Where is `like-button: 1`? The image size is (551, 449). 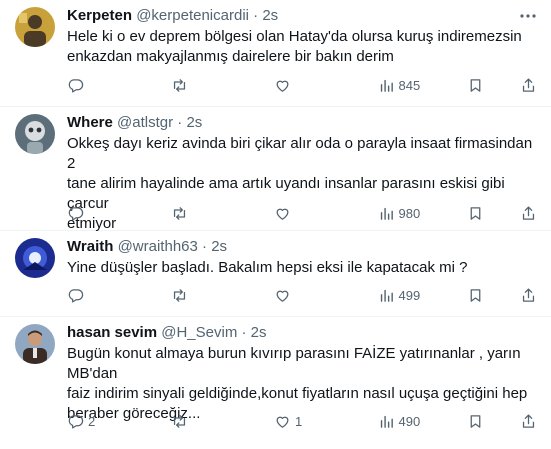
like-button: 1 is located at coordinates (311, 421).